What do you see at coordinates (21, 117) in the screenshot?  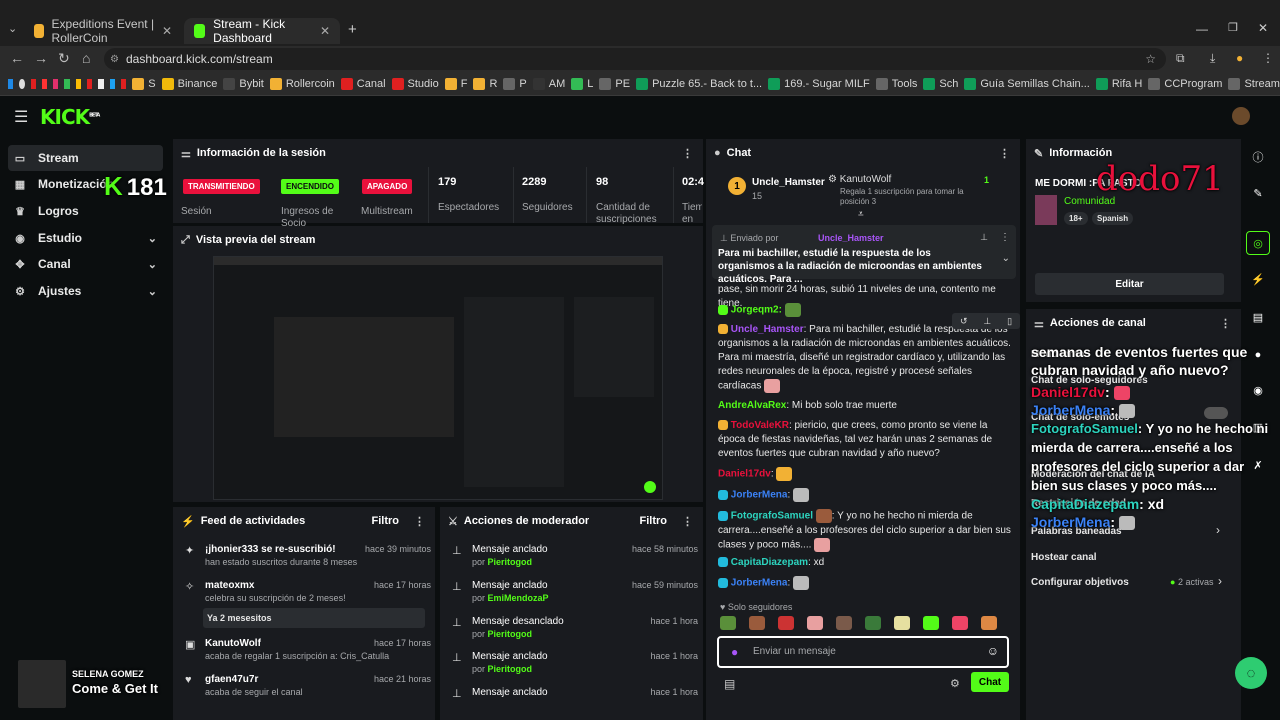 I see `hamburger-menu-icon: ☰` at bounding box center [21, 117].